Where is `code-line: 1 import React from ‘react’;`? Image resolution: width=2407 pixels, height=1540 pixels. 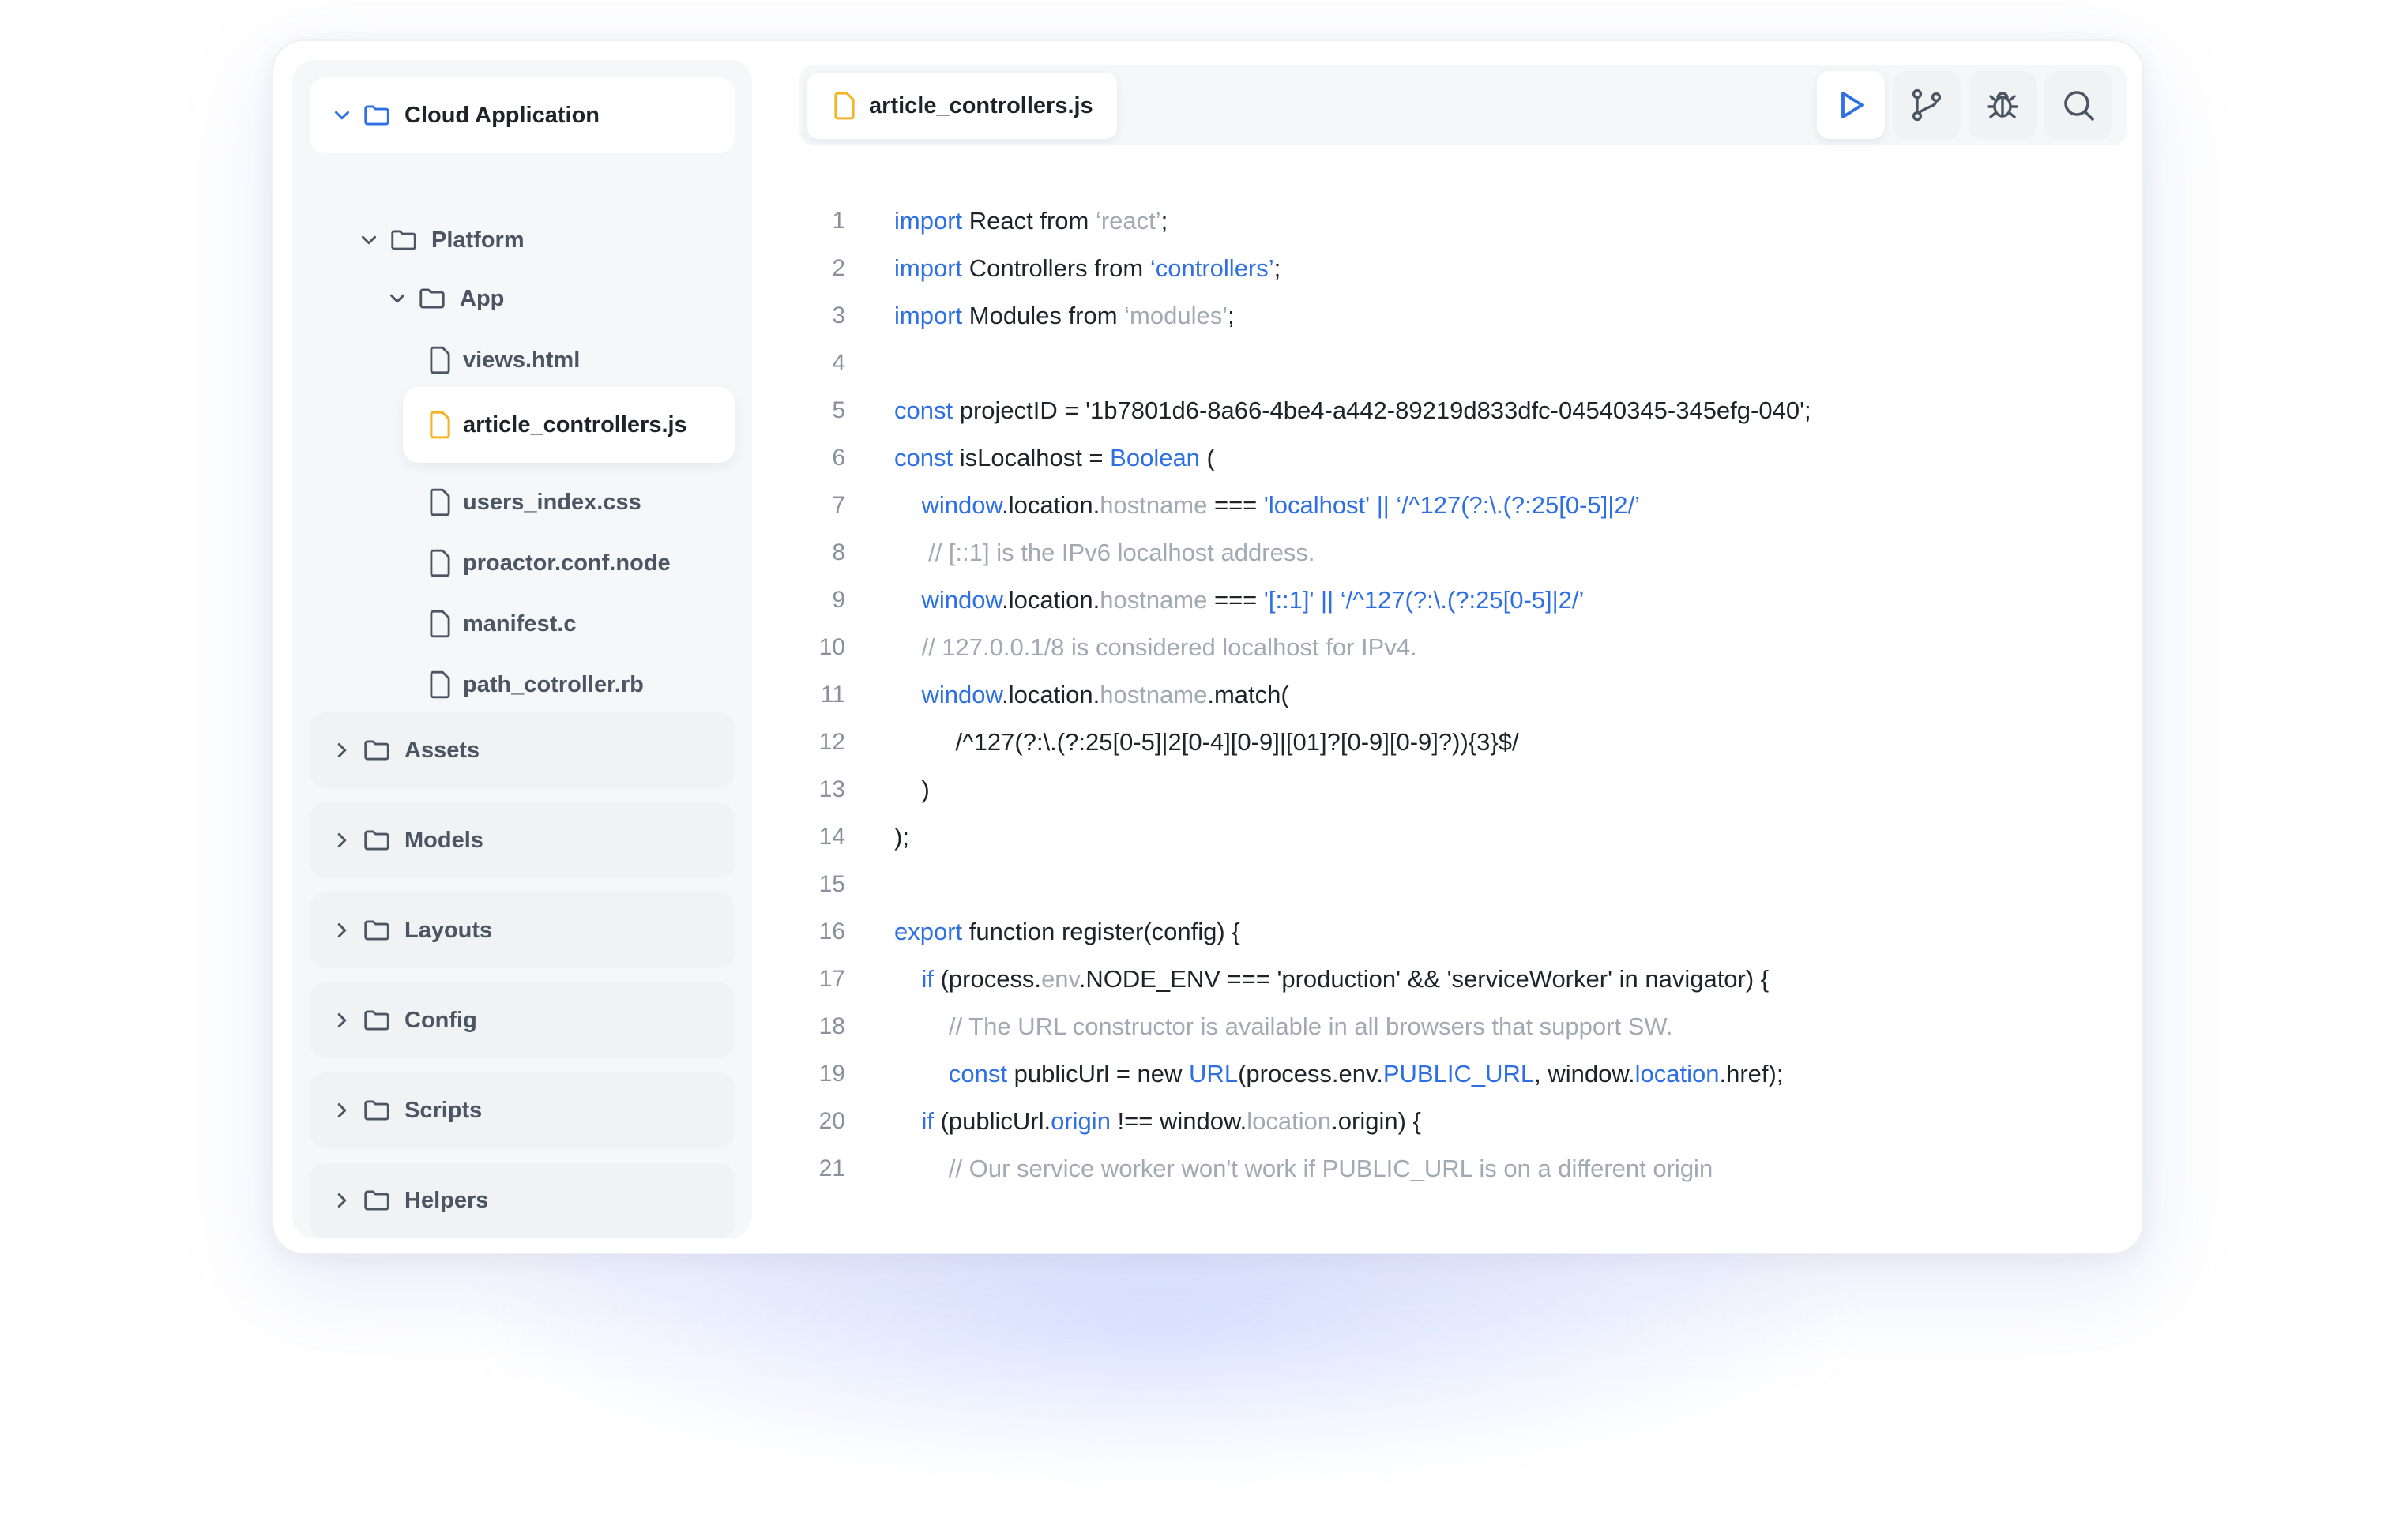 code-line: 1 import React from ‘react’; is located at coordinates (1463, 221).